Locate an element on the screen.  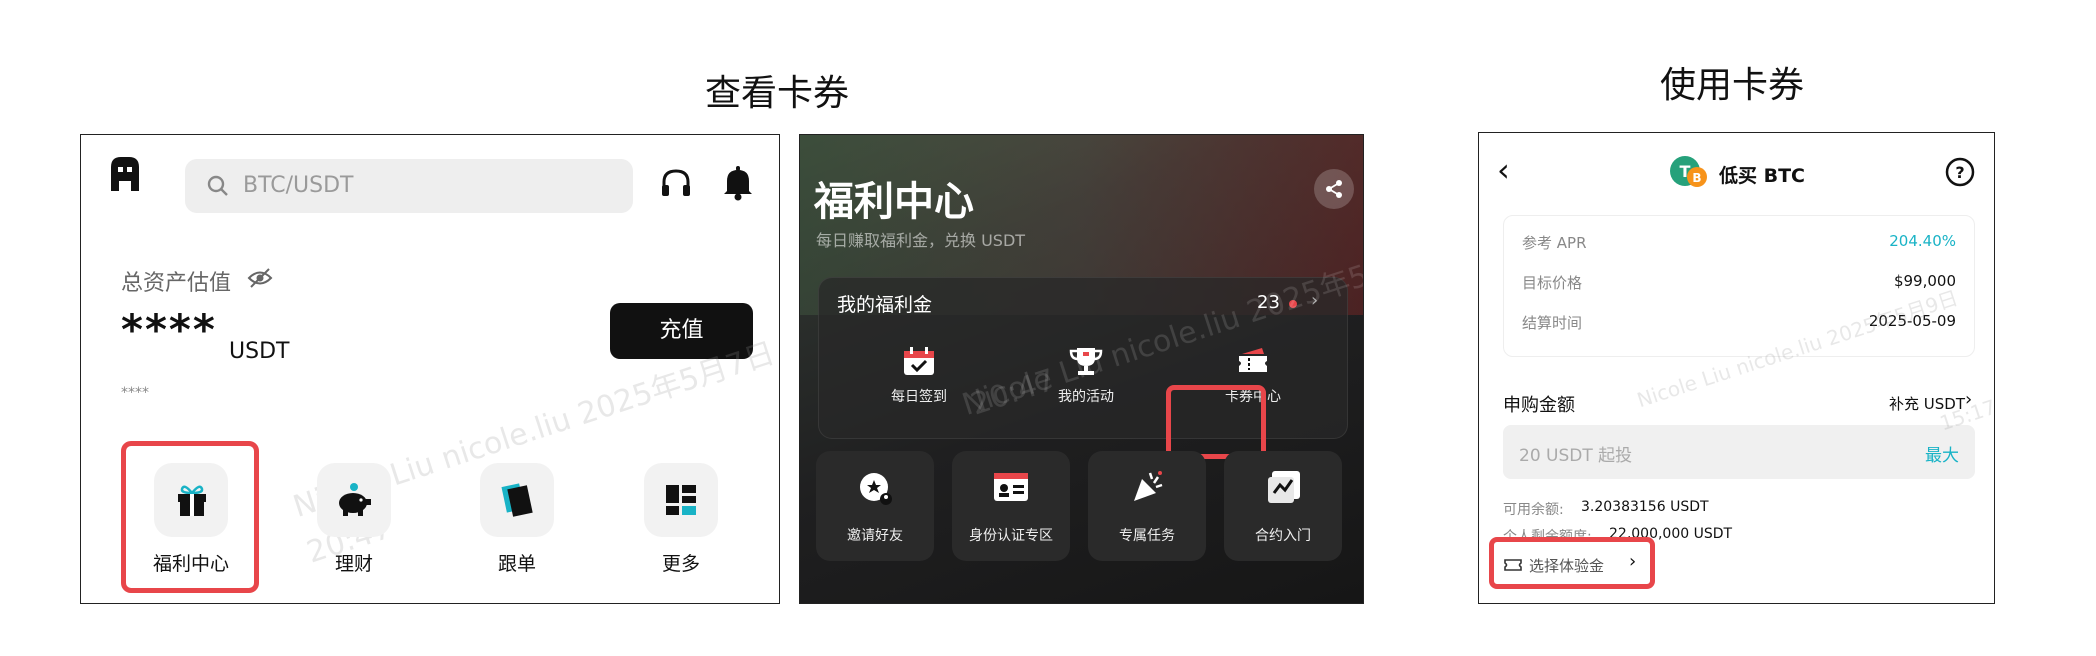
welfare-subtitle: 每日赚取福利金，兑换 USDT is located at coordinates (921, 240).